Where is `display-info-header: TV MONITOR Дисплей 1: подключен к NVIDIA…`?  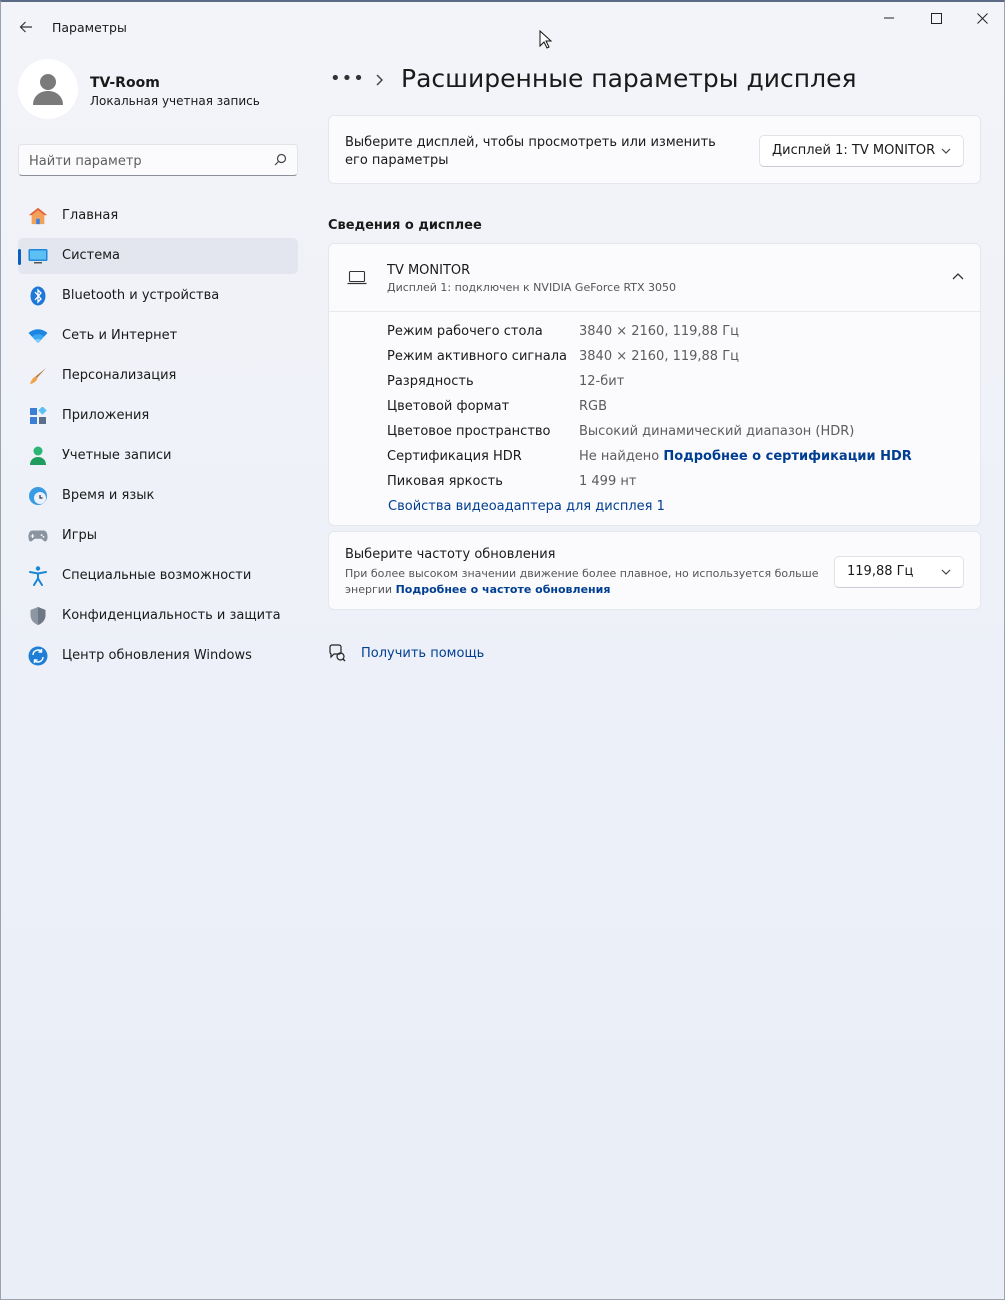
display-info-header: TV MONITOR Дисплей 1: подключен к NVIDIA… is located at coordinates (654, 278).